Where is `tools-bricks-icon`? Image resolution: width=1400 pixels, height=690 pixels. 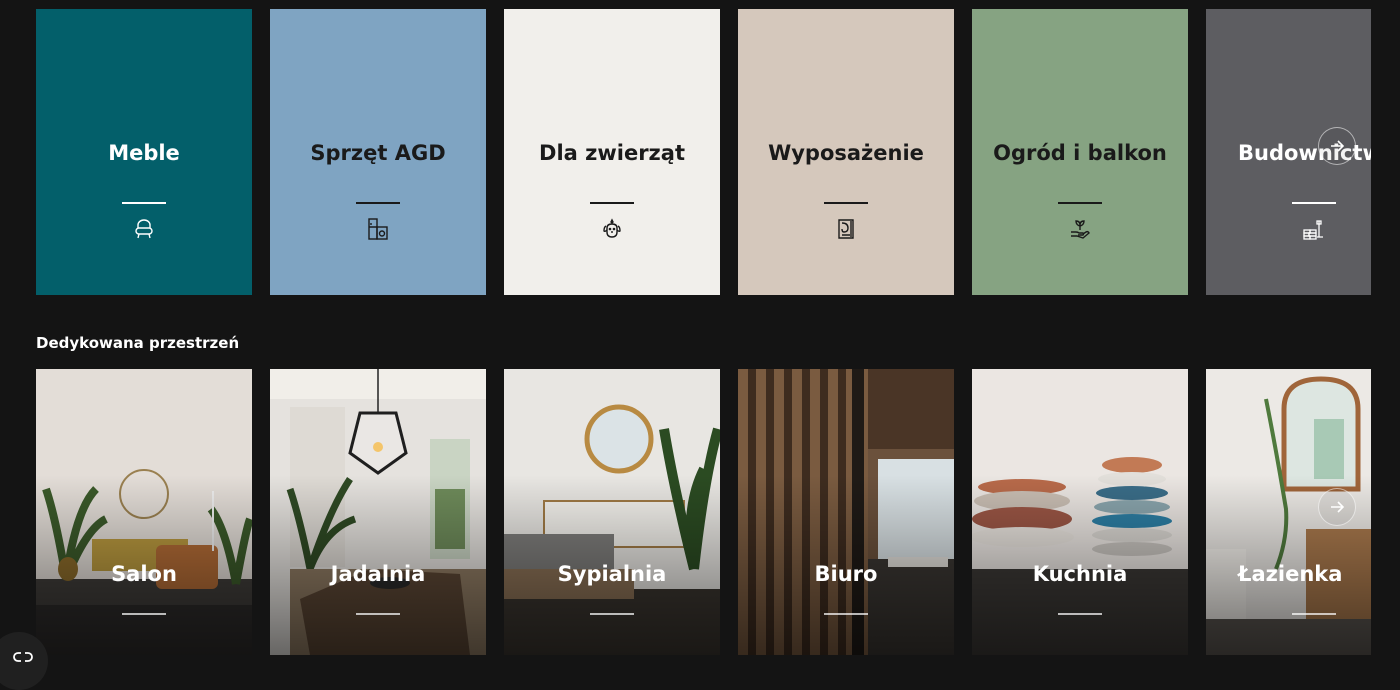 tools-bricks-icon is located at coordinates (1313, 230).